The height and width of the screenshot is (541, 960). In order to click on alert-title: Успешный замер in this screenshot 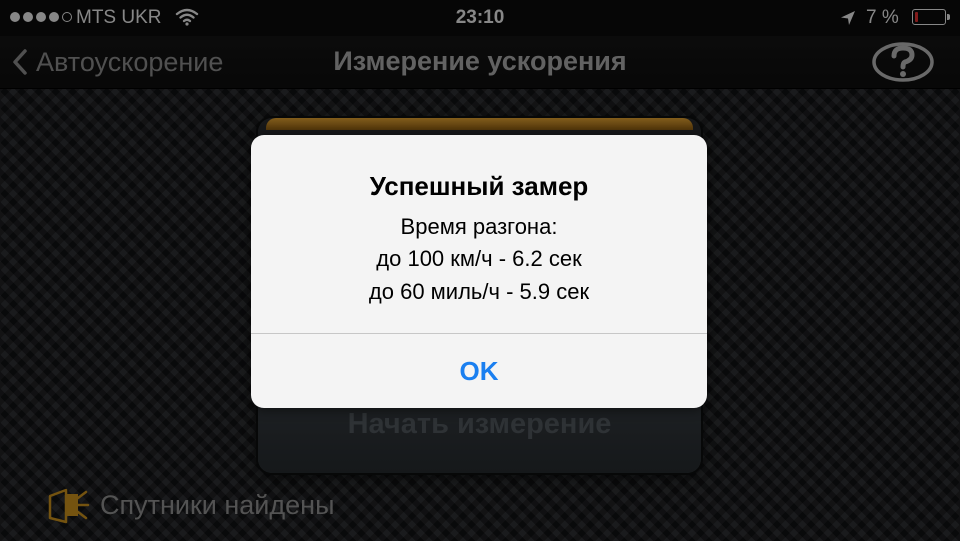, I will do `click(479, 186)`.